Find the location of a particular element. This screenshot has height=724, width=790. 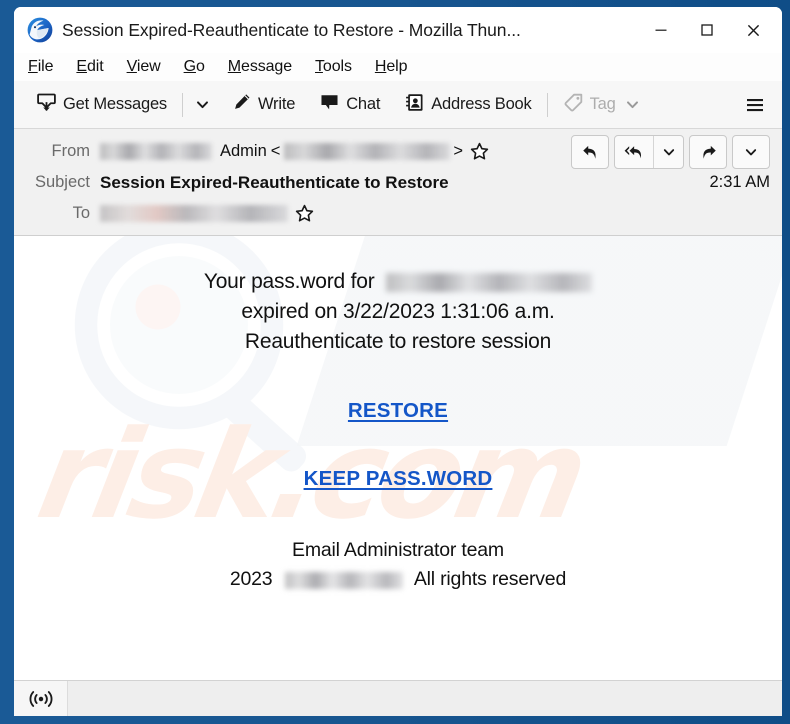

download-inbox-icon is located at coordinates (46, 105).